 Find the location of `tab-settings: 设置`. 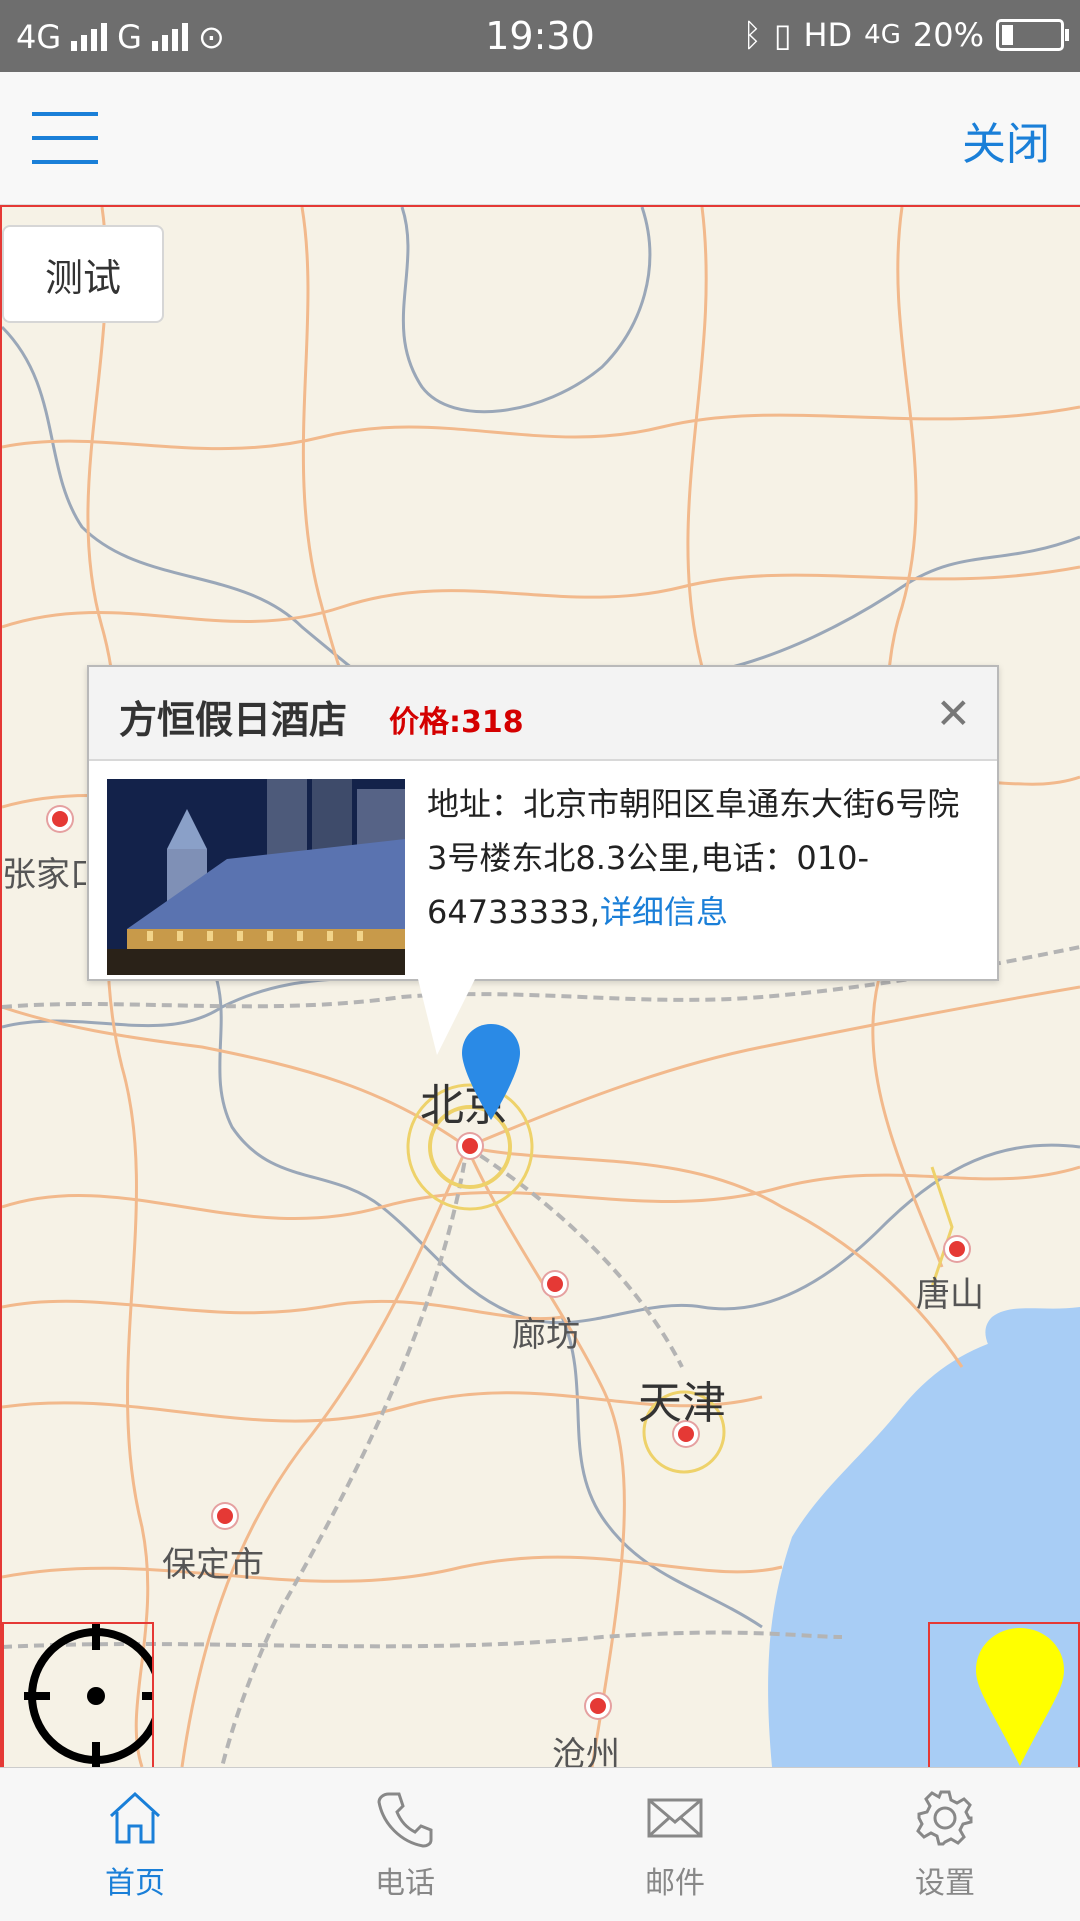

tab-settings: 设置 is located at coordinates (945, 1844).